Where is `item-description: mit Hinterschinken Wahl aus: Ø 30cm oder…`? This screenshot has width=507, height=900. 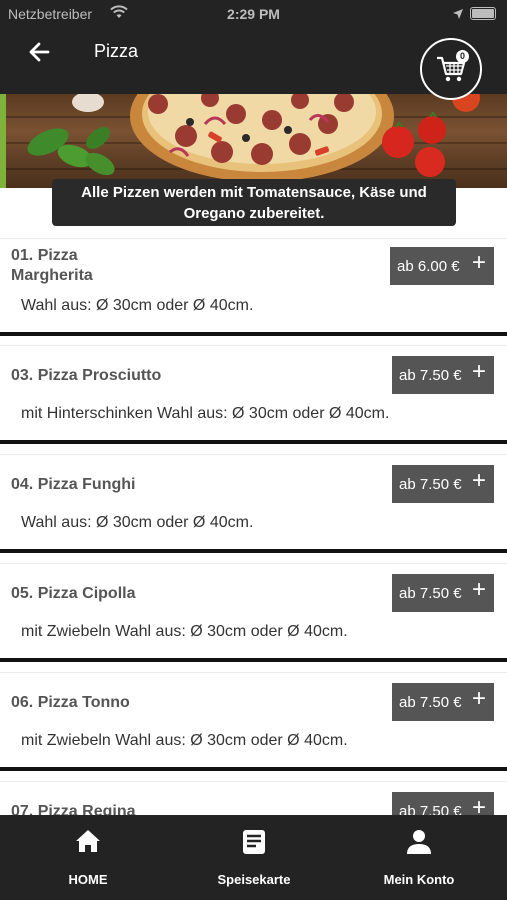
item-description: mit Hinterschinken Wahl aus: Ø 30cm oder… is located at coordinates (205, 413).